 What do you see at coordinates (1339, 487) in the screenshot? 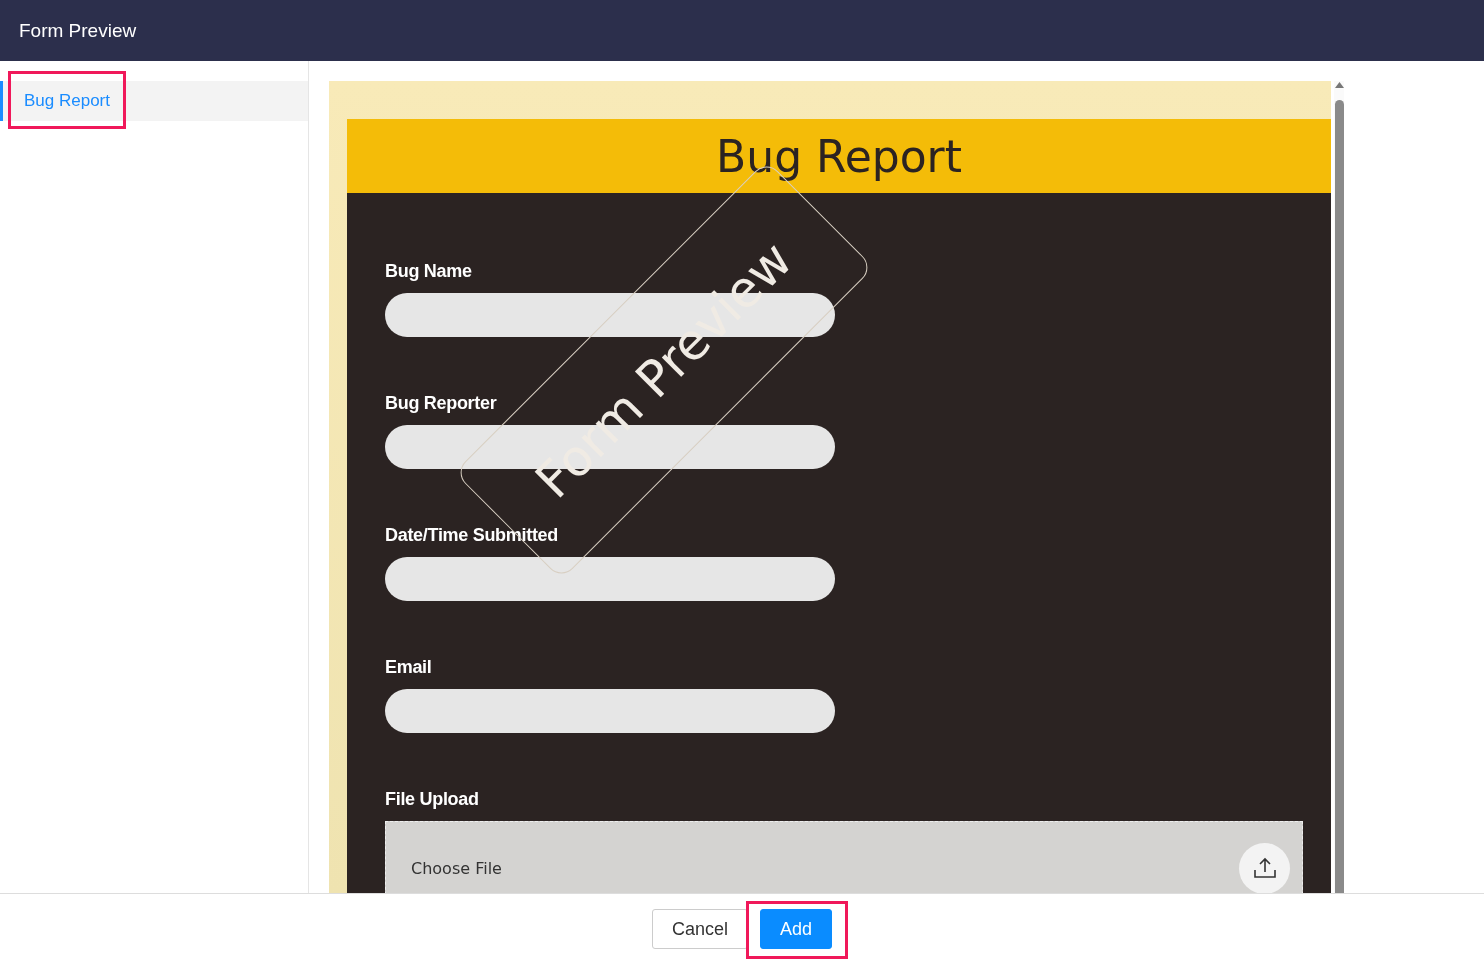
I see `scrollbar` at bounding box center [1339, 487].